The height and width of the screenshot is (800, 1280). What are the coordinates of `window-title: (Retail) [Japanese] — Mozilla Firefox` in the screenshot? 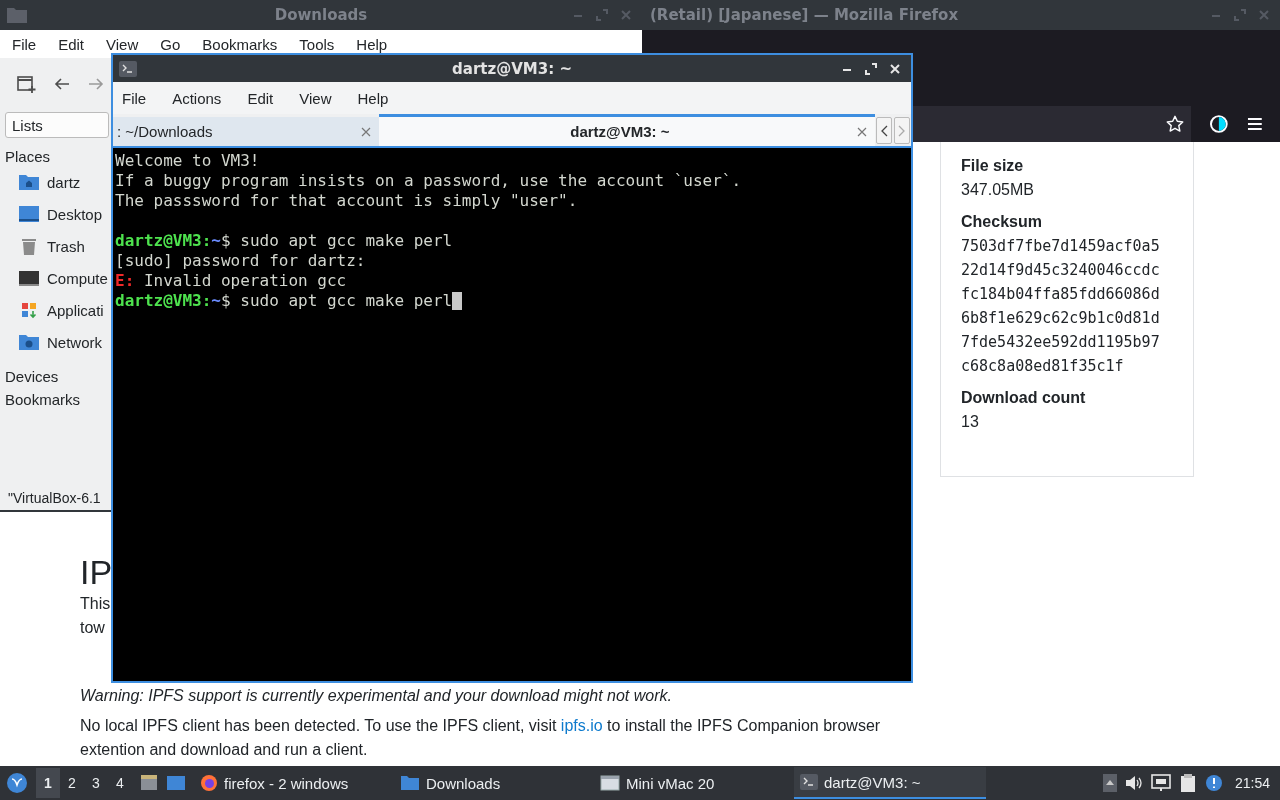 It's located at (804, 15).